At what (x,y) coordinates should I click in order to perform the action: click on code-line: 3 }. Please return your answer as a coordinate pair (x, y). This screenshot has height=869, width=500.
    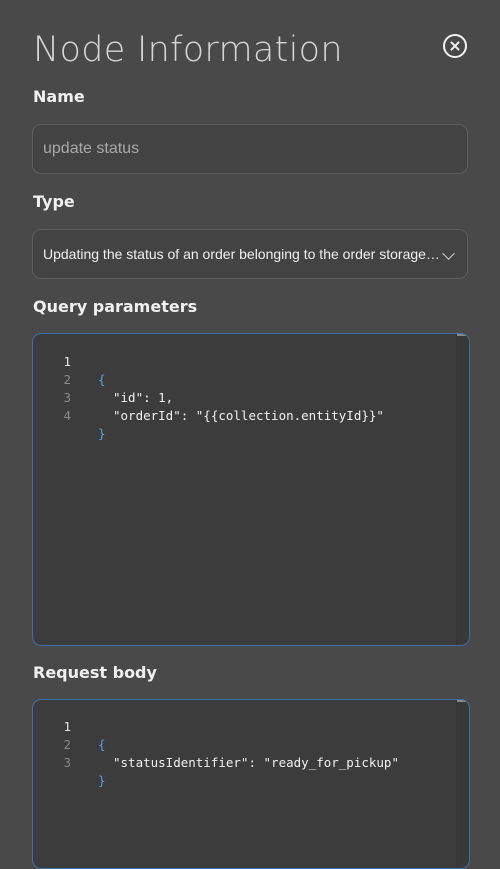
    Looking at the image, I should click on (69, 762).